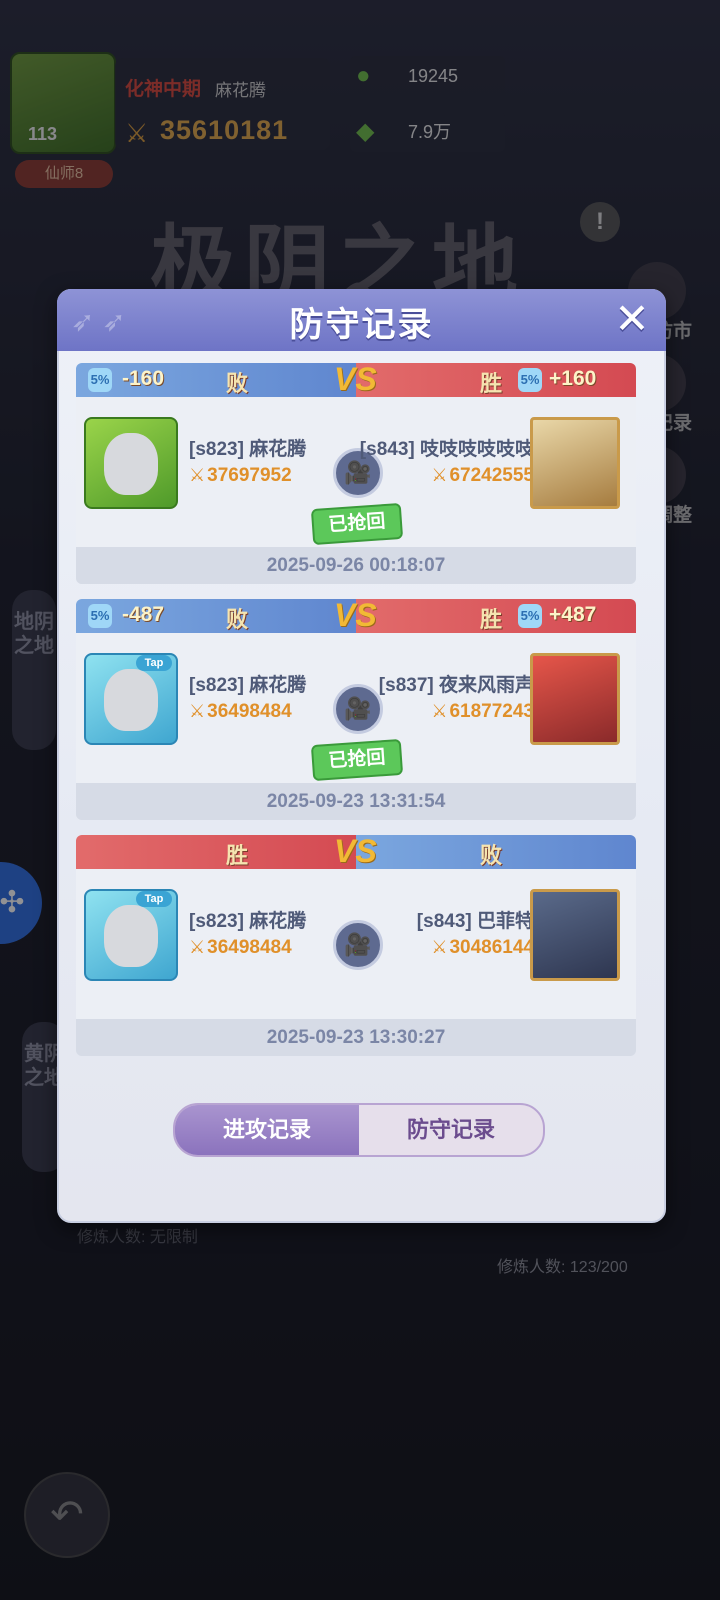  I want to click on info-alert-icon: !, so click(600, 222).